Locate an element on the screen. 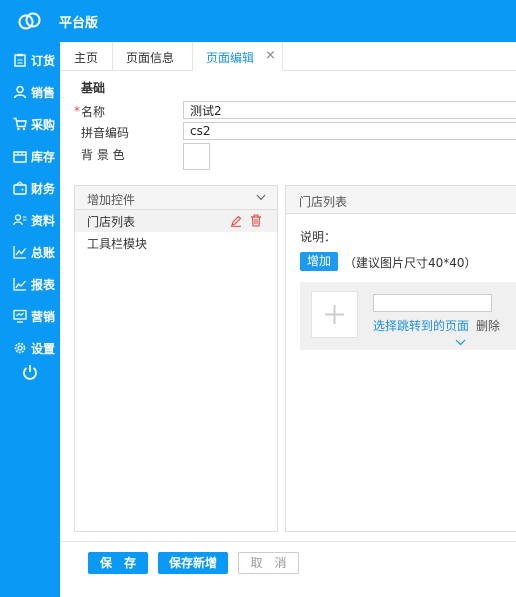 The width and height of the screenshot is (516, 597). sidebar-item-label: 采购 is located at coordinates (43, 125).